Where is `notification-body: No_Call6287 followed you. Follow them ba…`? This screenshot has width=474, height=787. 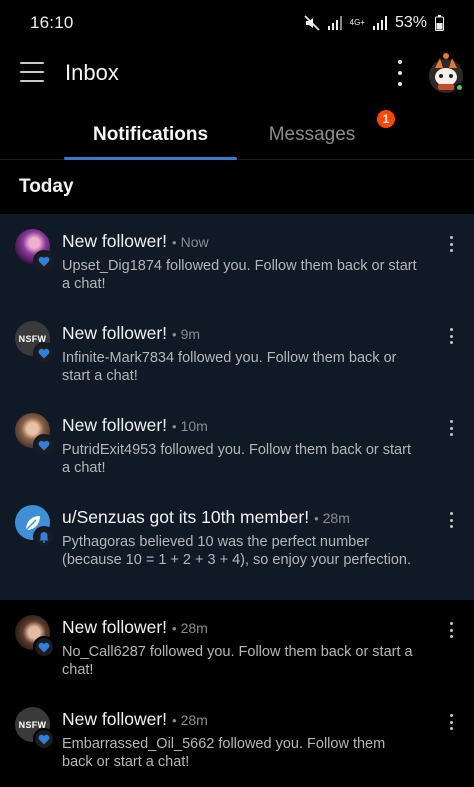 notification-body: No_Call6287 followed you. Follow them ba… is located at coordinates (237, 661).